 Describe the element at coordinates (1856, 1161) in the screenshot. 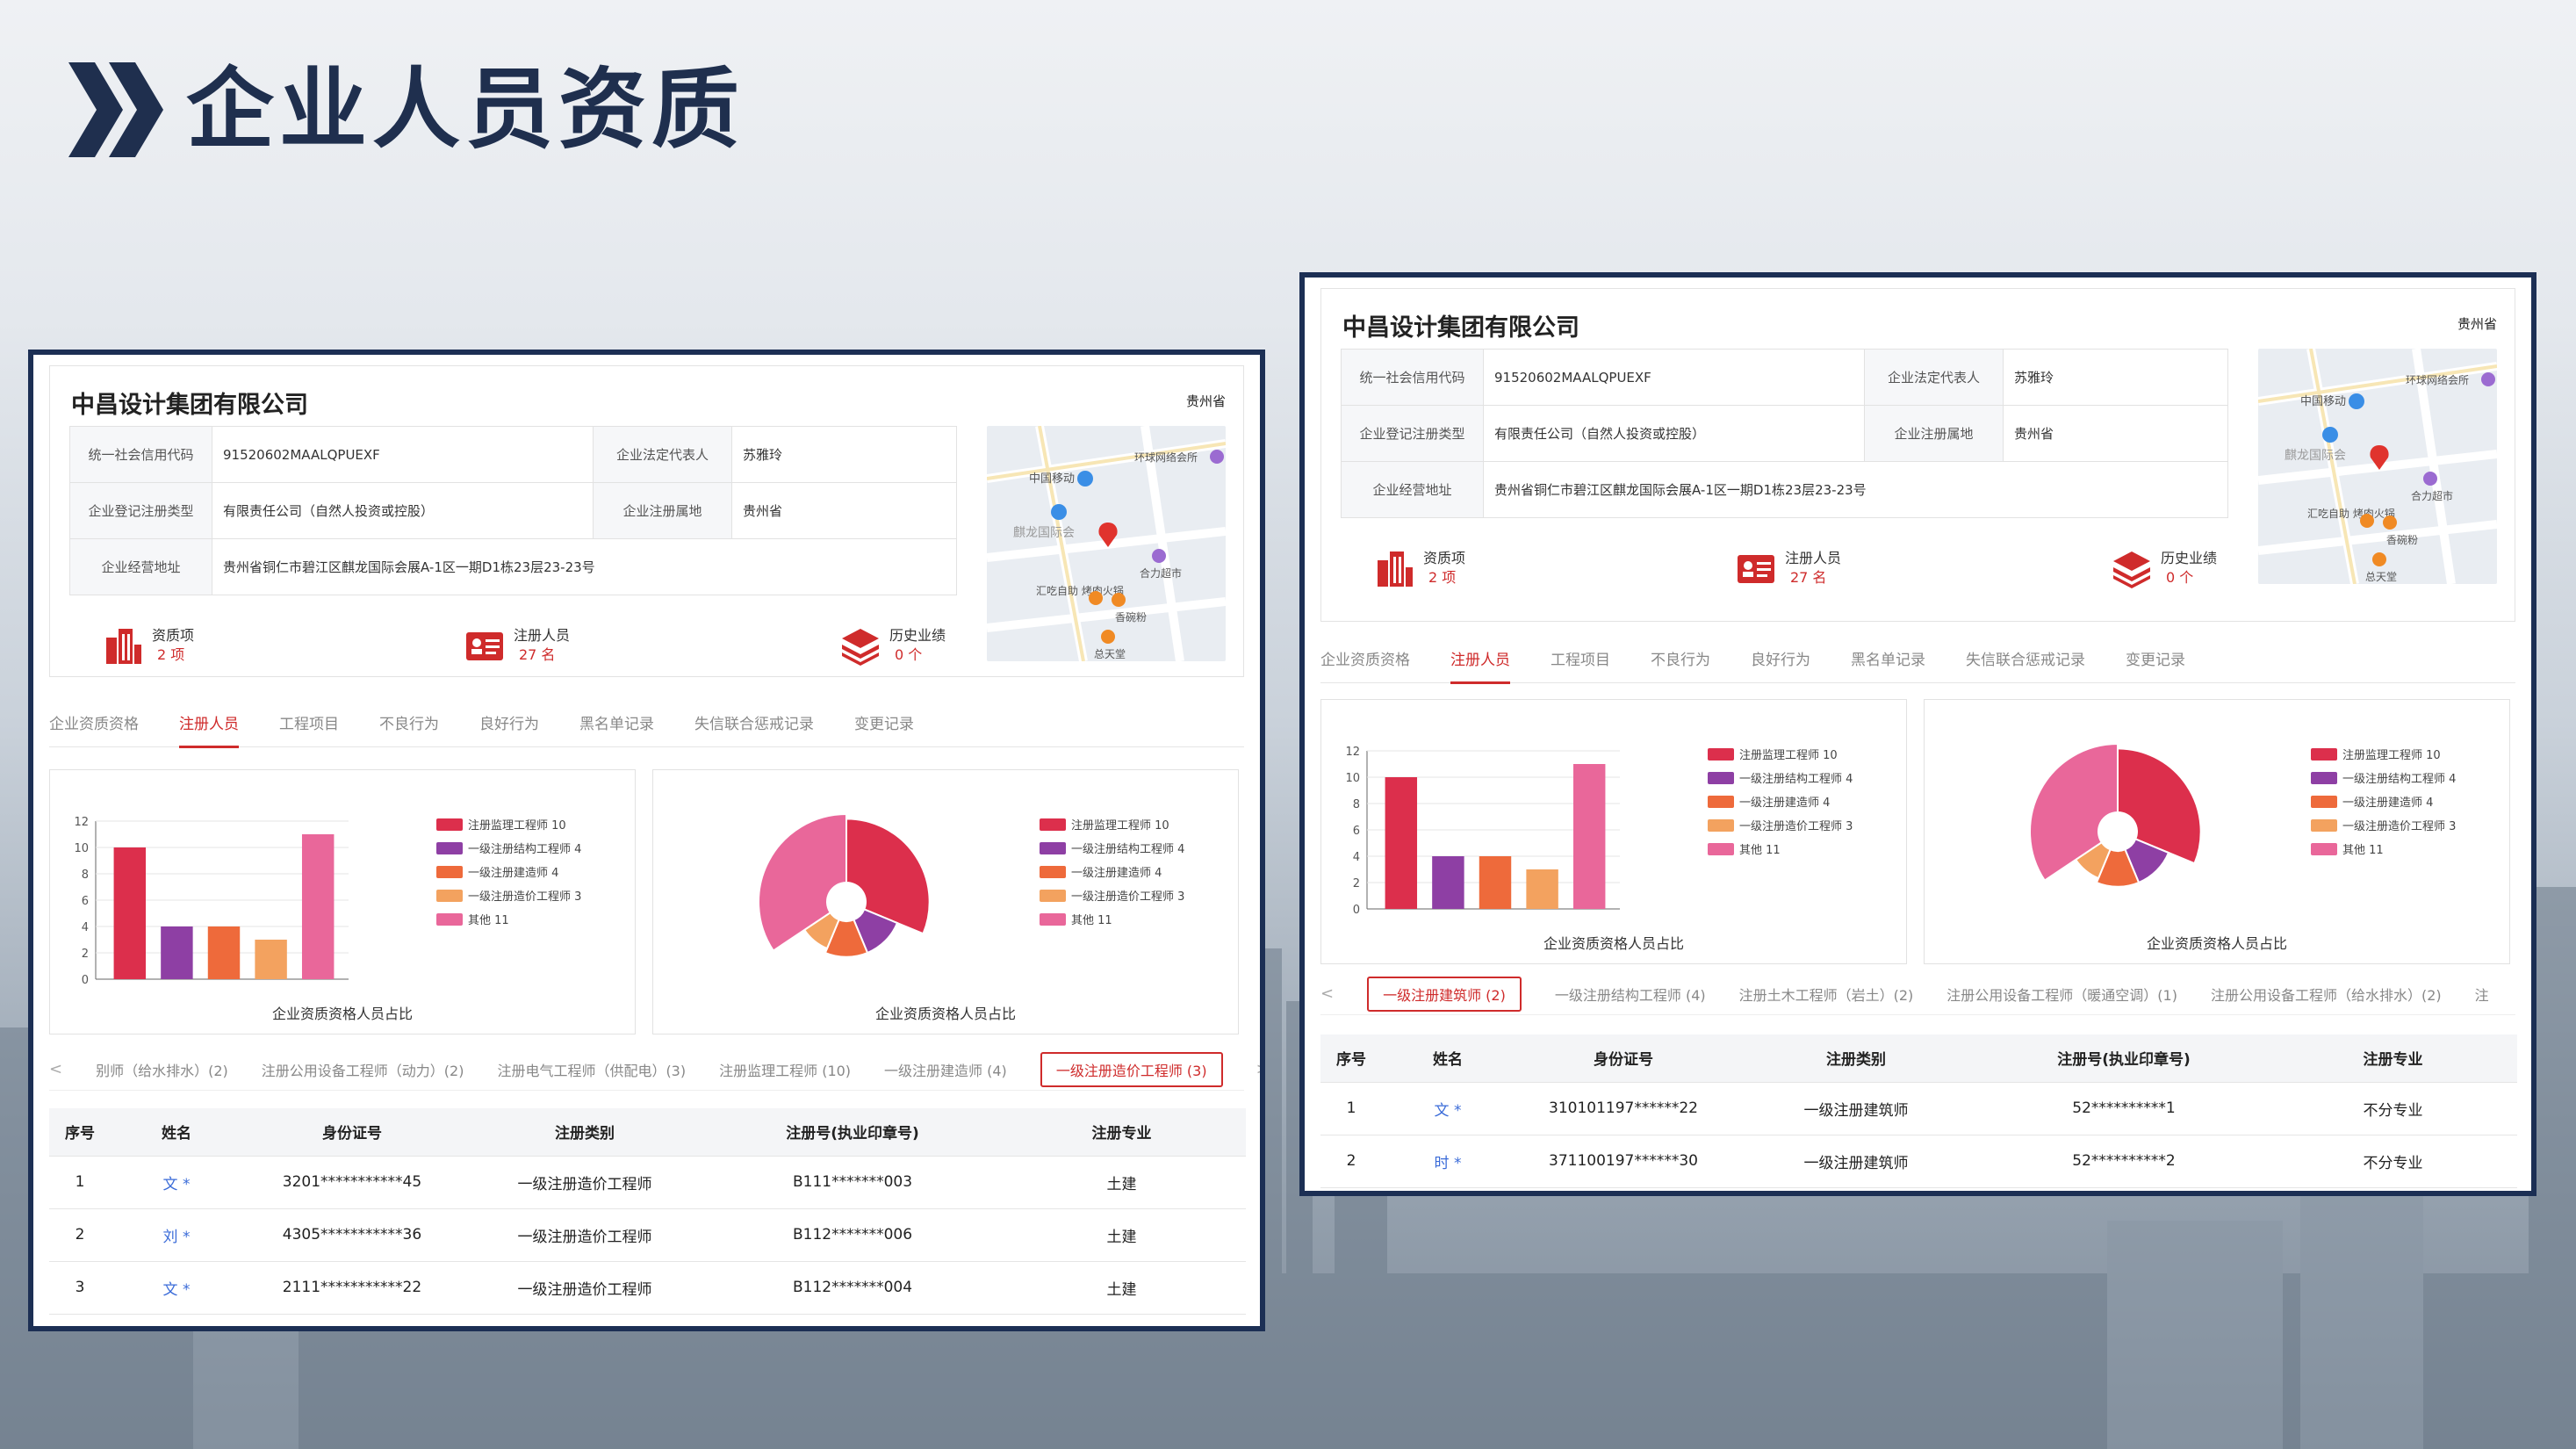

I see `cell-category: 一级注册建筑师` at that location.